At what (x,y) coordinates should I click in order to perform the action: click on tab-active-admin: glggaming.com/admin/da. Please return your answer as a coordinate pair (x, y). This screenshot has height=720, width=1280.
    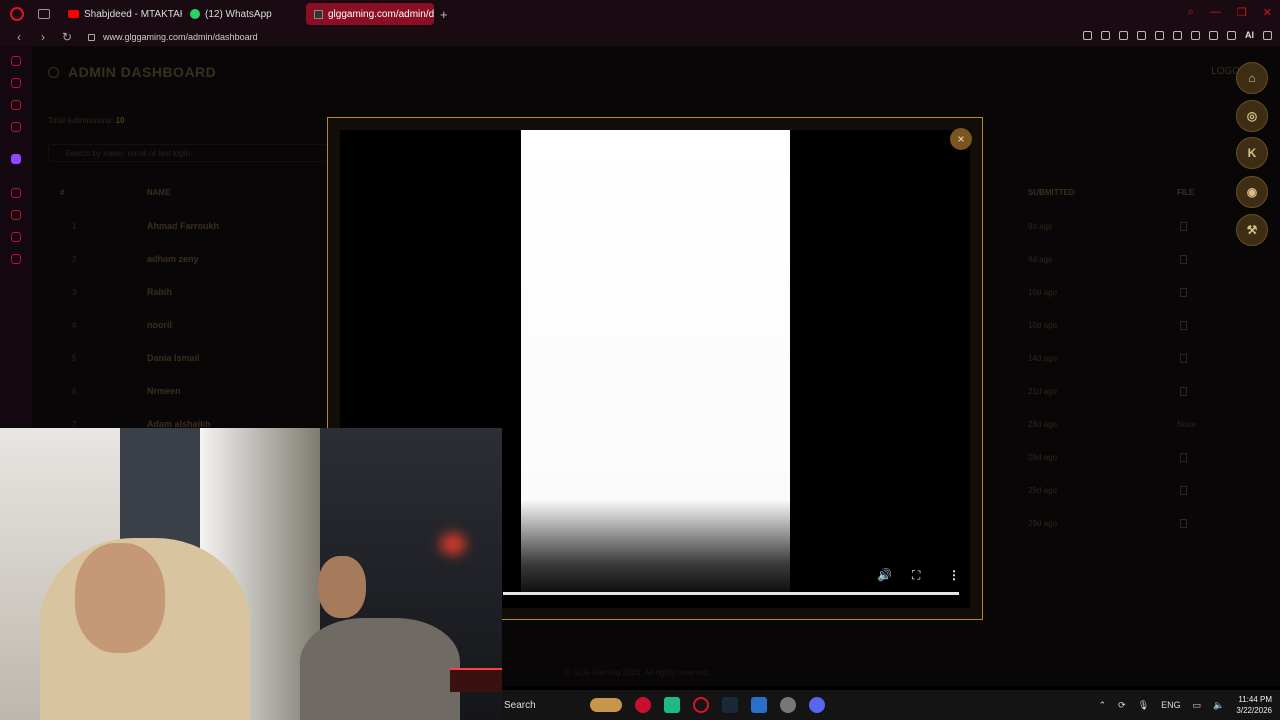
    Looking at the image, I should click on (370, 14).